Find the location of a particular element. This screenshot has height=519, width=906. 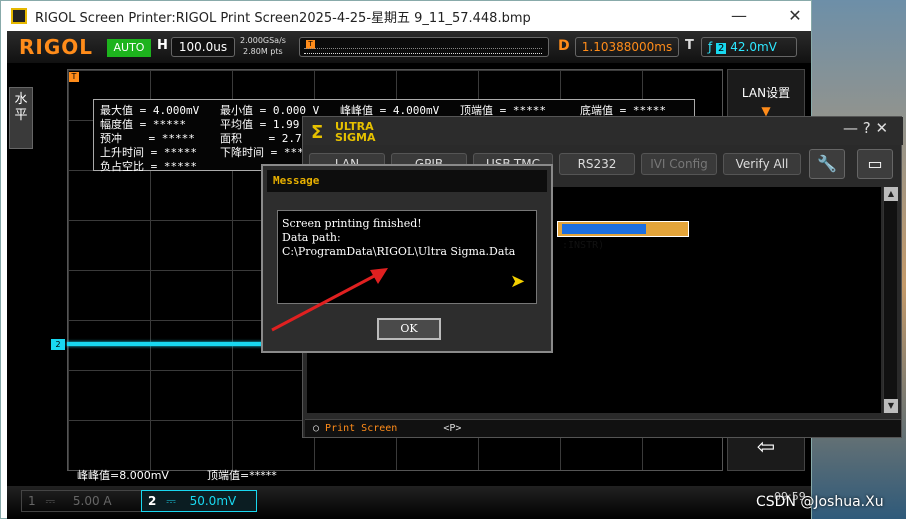

measure-fall-time: 下降时间 = *** is located at coordinates (262, 152).